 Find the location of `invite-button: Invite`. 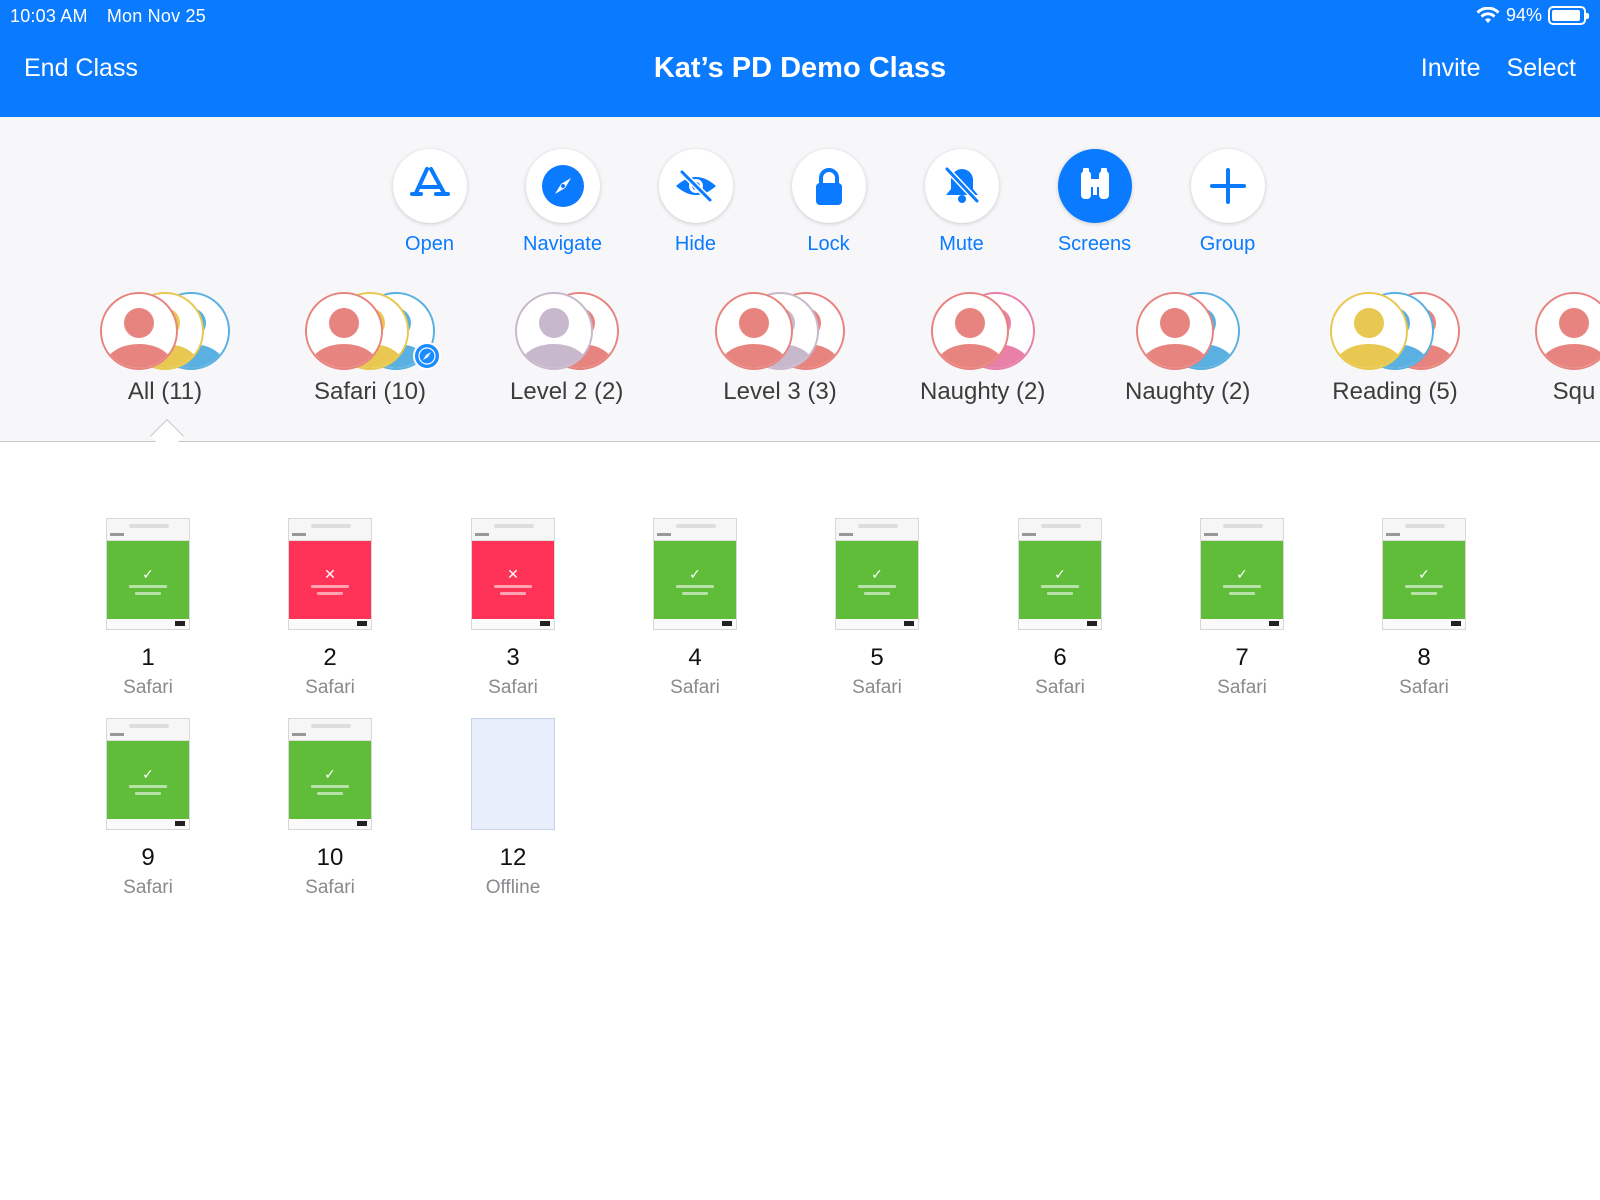

invite-button: Invite is located at coordinates (1451, 68).